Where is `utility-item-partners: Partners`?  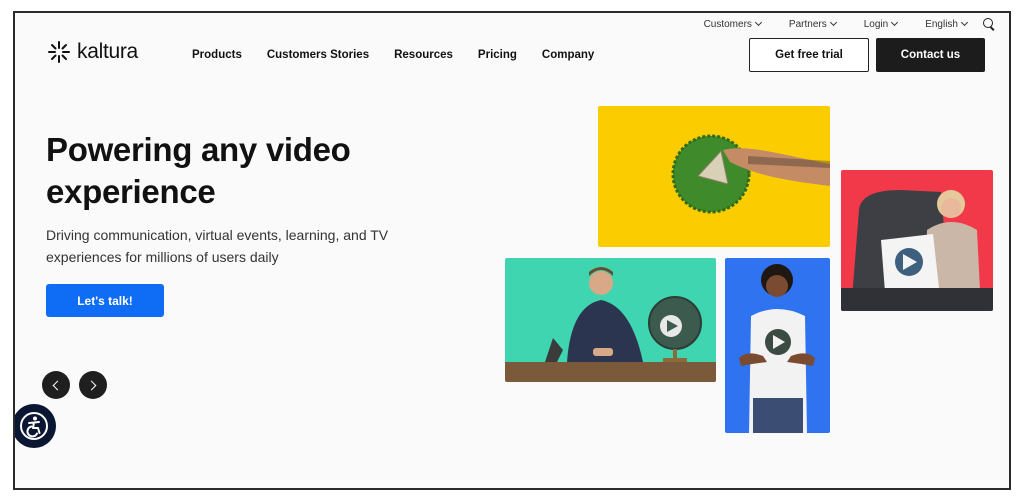 utility-item-partners: Partners is located at coordinates (812, 24).